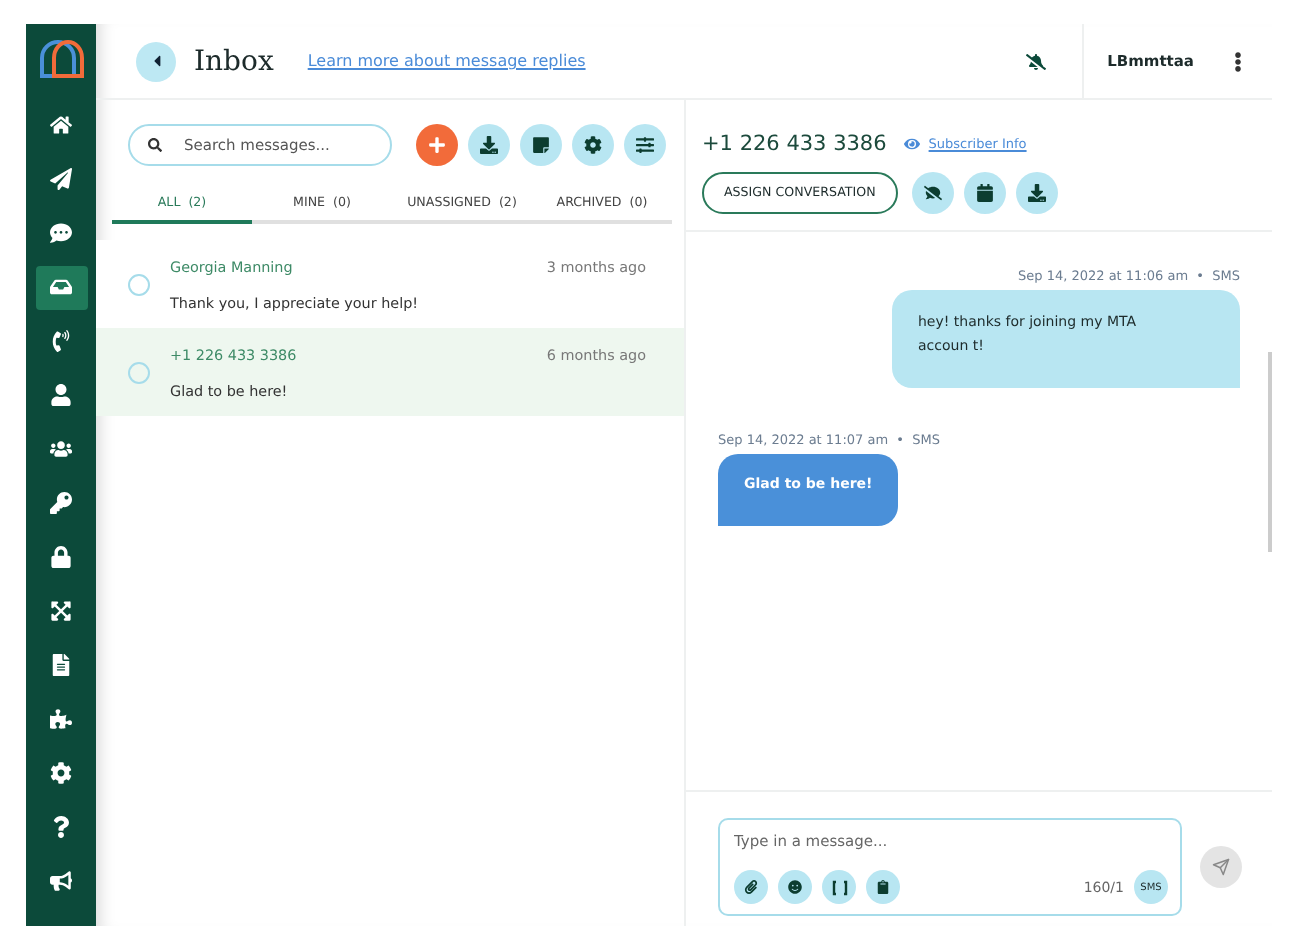 Image resolution: width=1298 pixels, height=950 pixels. I want to click on note-icon, so click(541, 145).